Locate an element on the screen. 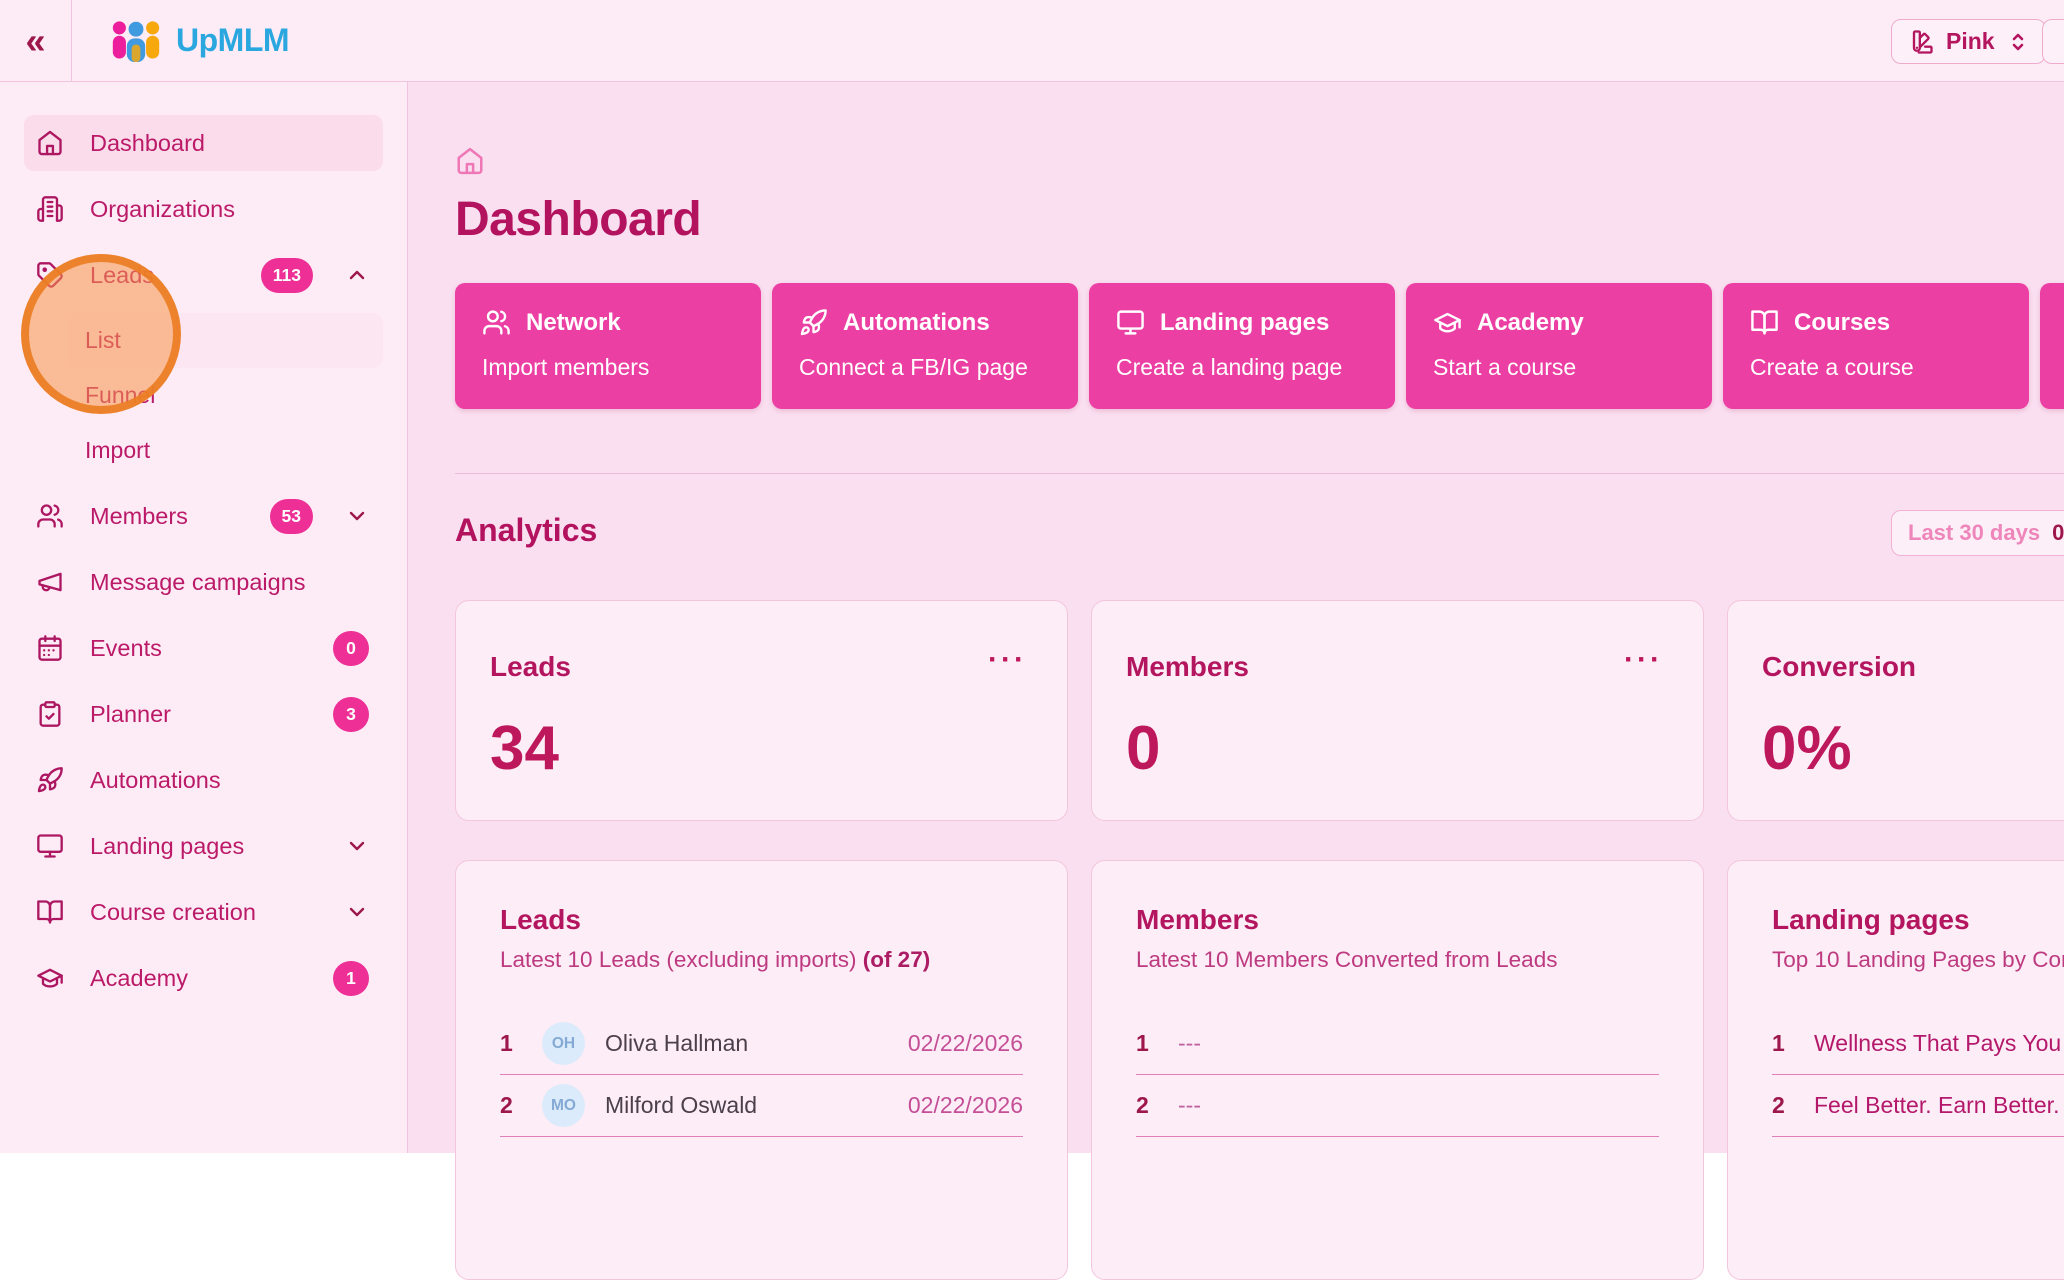 This screenshot has height=1280, width=2064. stat-title: Leads is located at coordinates (530, 666).